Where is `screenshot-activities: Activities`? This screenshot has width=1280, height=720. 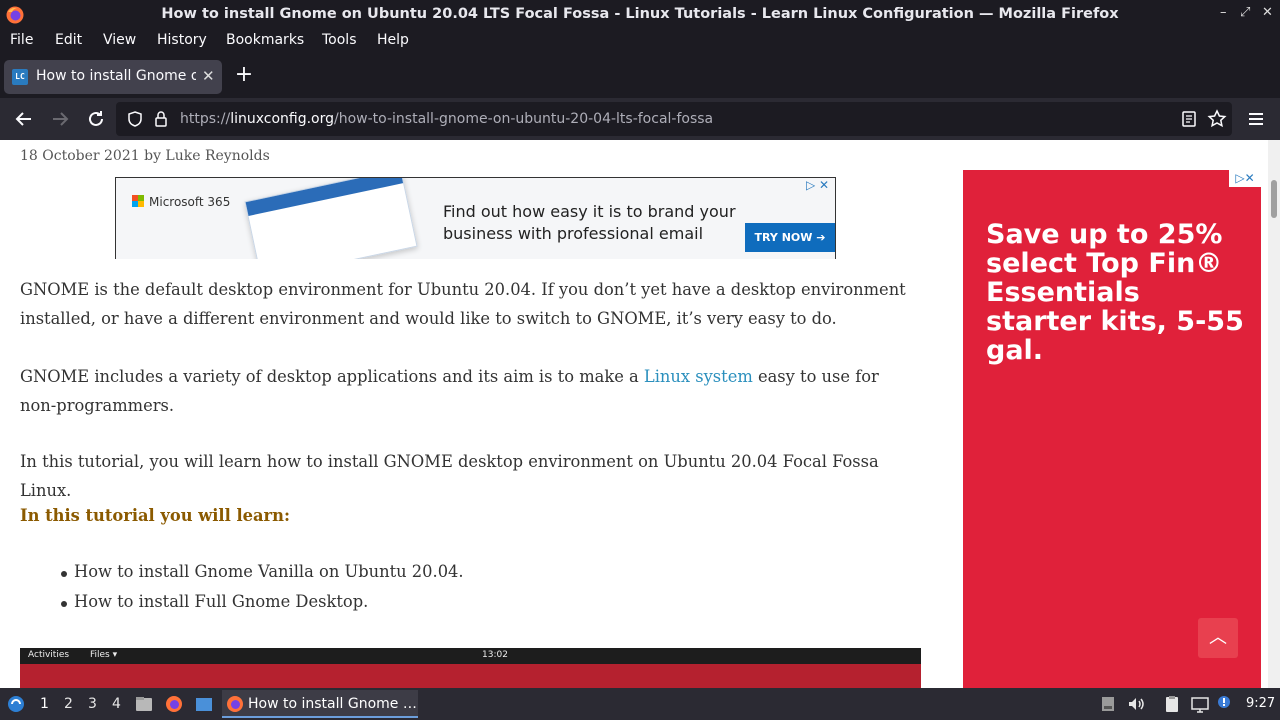 screenshot-activities: Activities is located at coordinates (49, 655).